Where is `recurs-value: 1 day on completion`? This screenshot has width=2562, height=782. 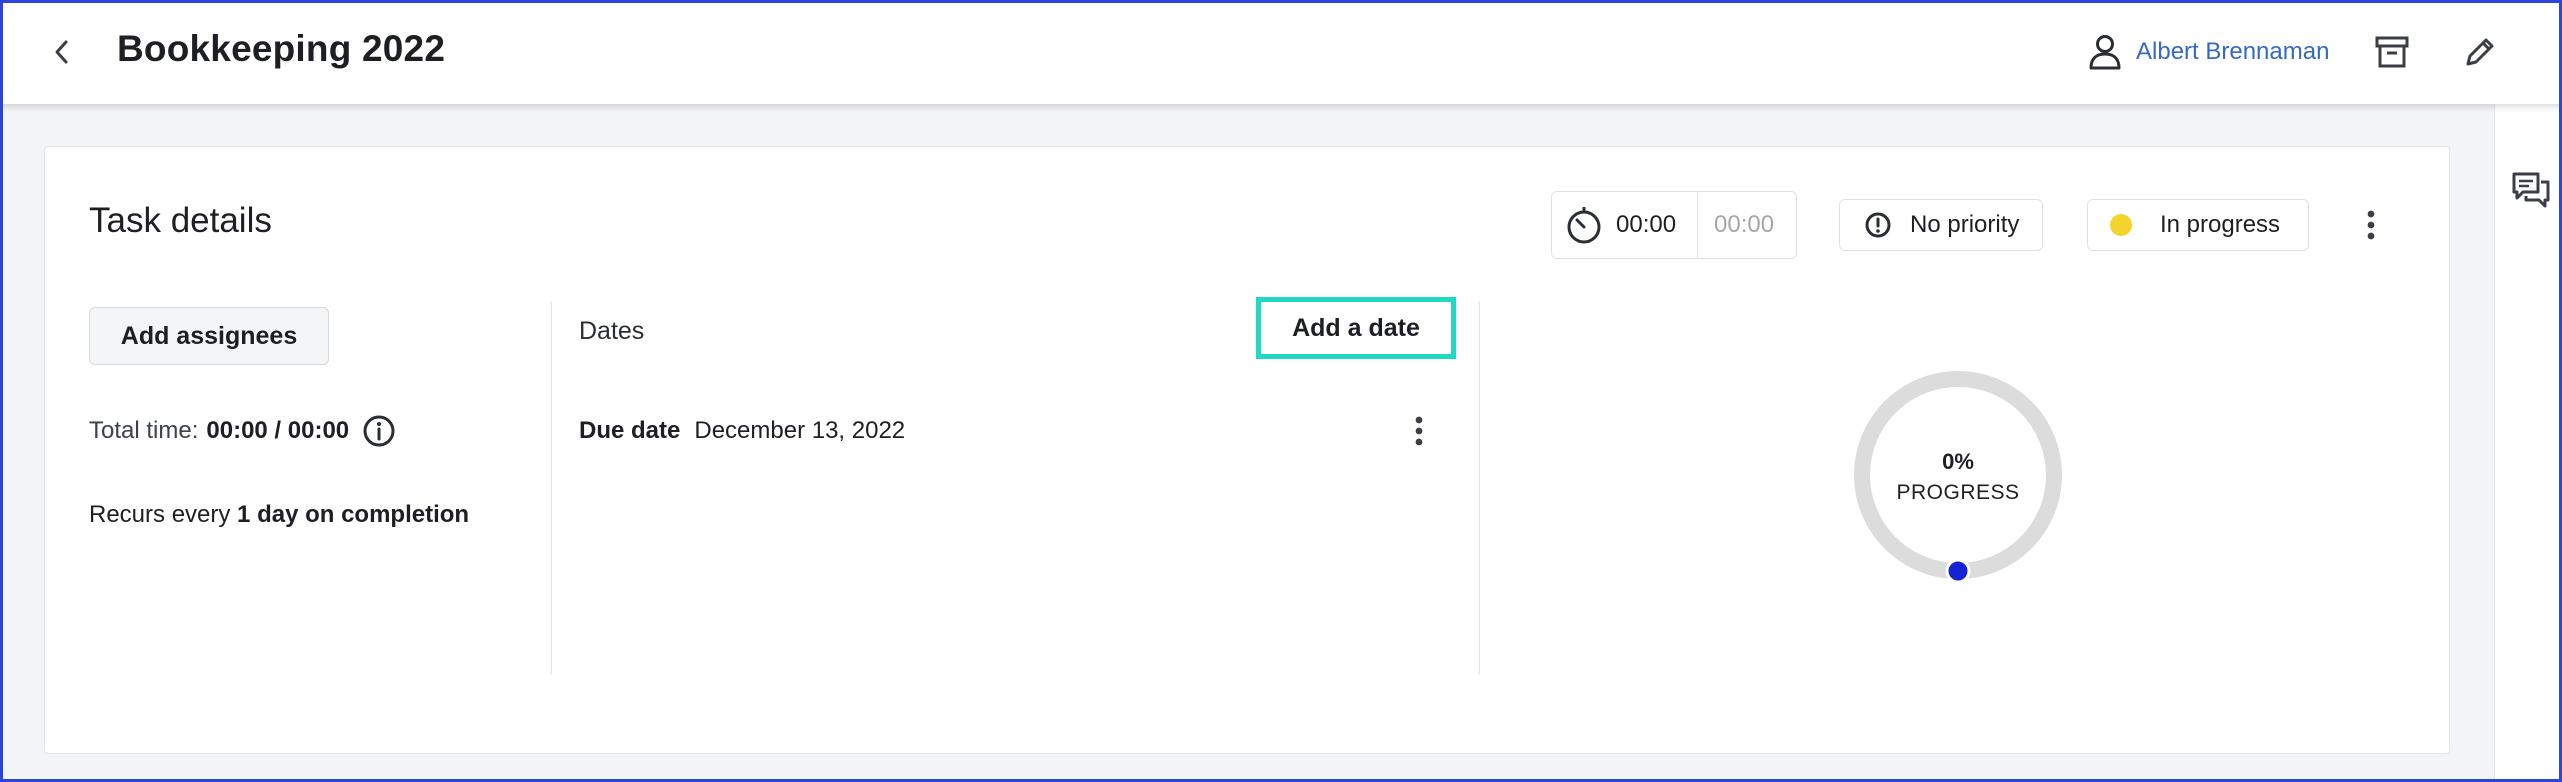 recurs-value: 1 day on completion is located at coordinates (353, 514).